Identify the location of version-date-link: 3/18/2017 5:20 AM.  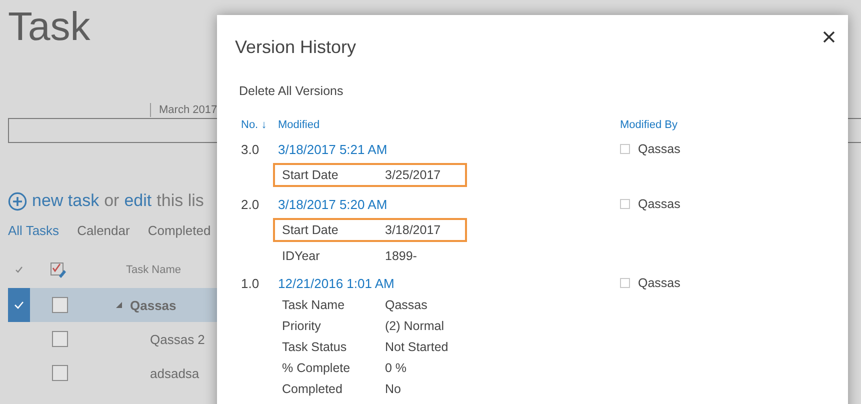
(449, 204).